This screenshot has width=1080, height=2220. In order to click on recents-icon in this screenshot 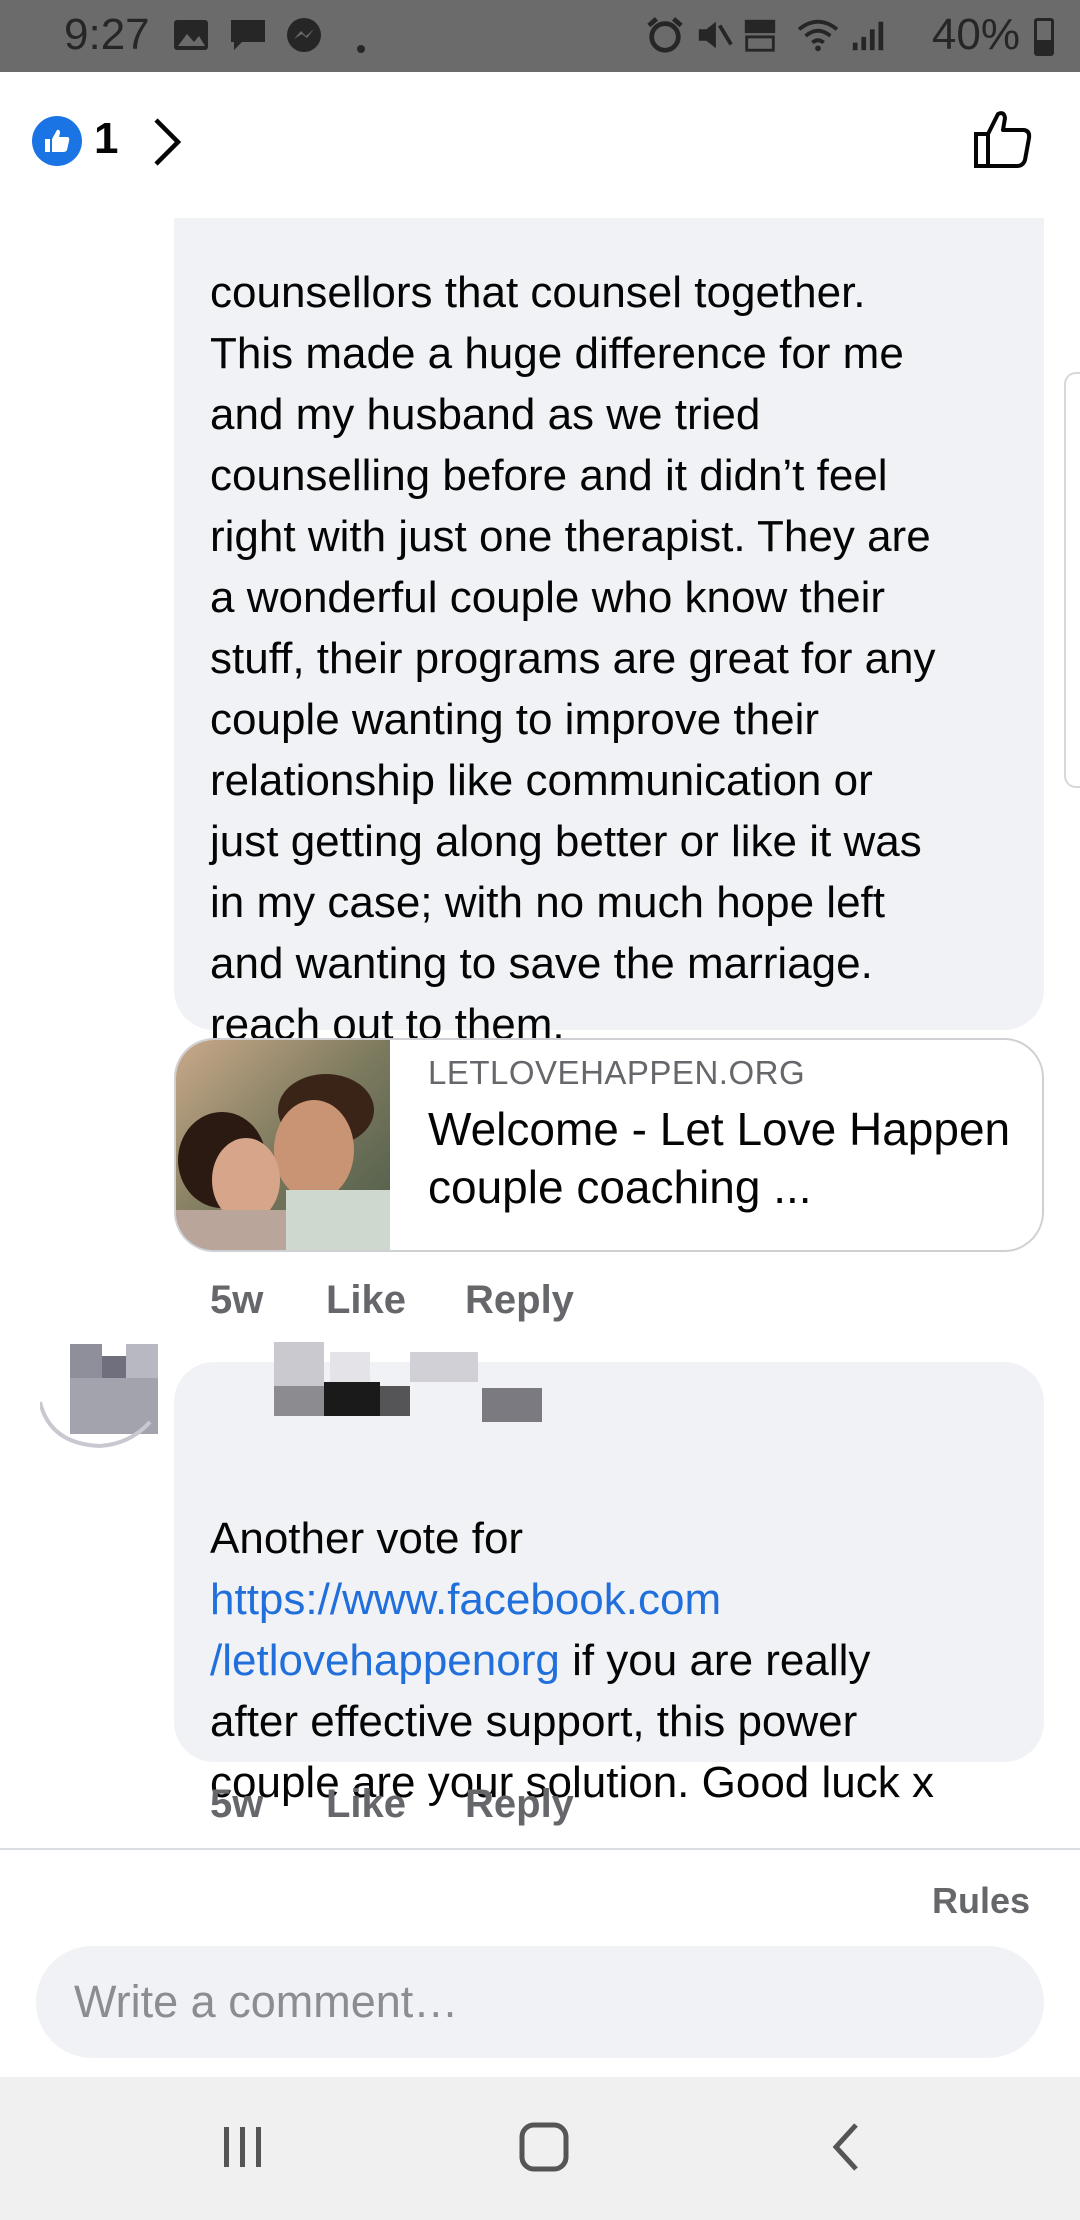, I will do `click(243, 2147)`.